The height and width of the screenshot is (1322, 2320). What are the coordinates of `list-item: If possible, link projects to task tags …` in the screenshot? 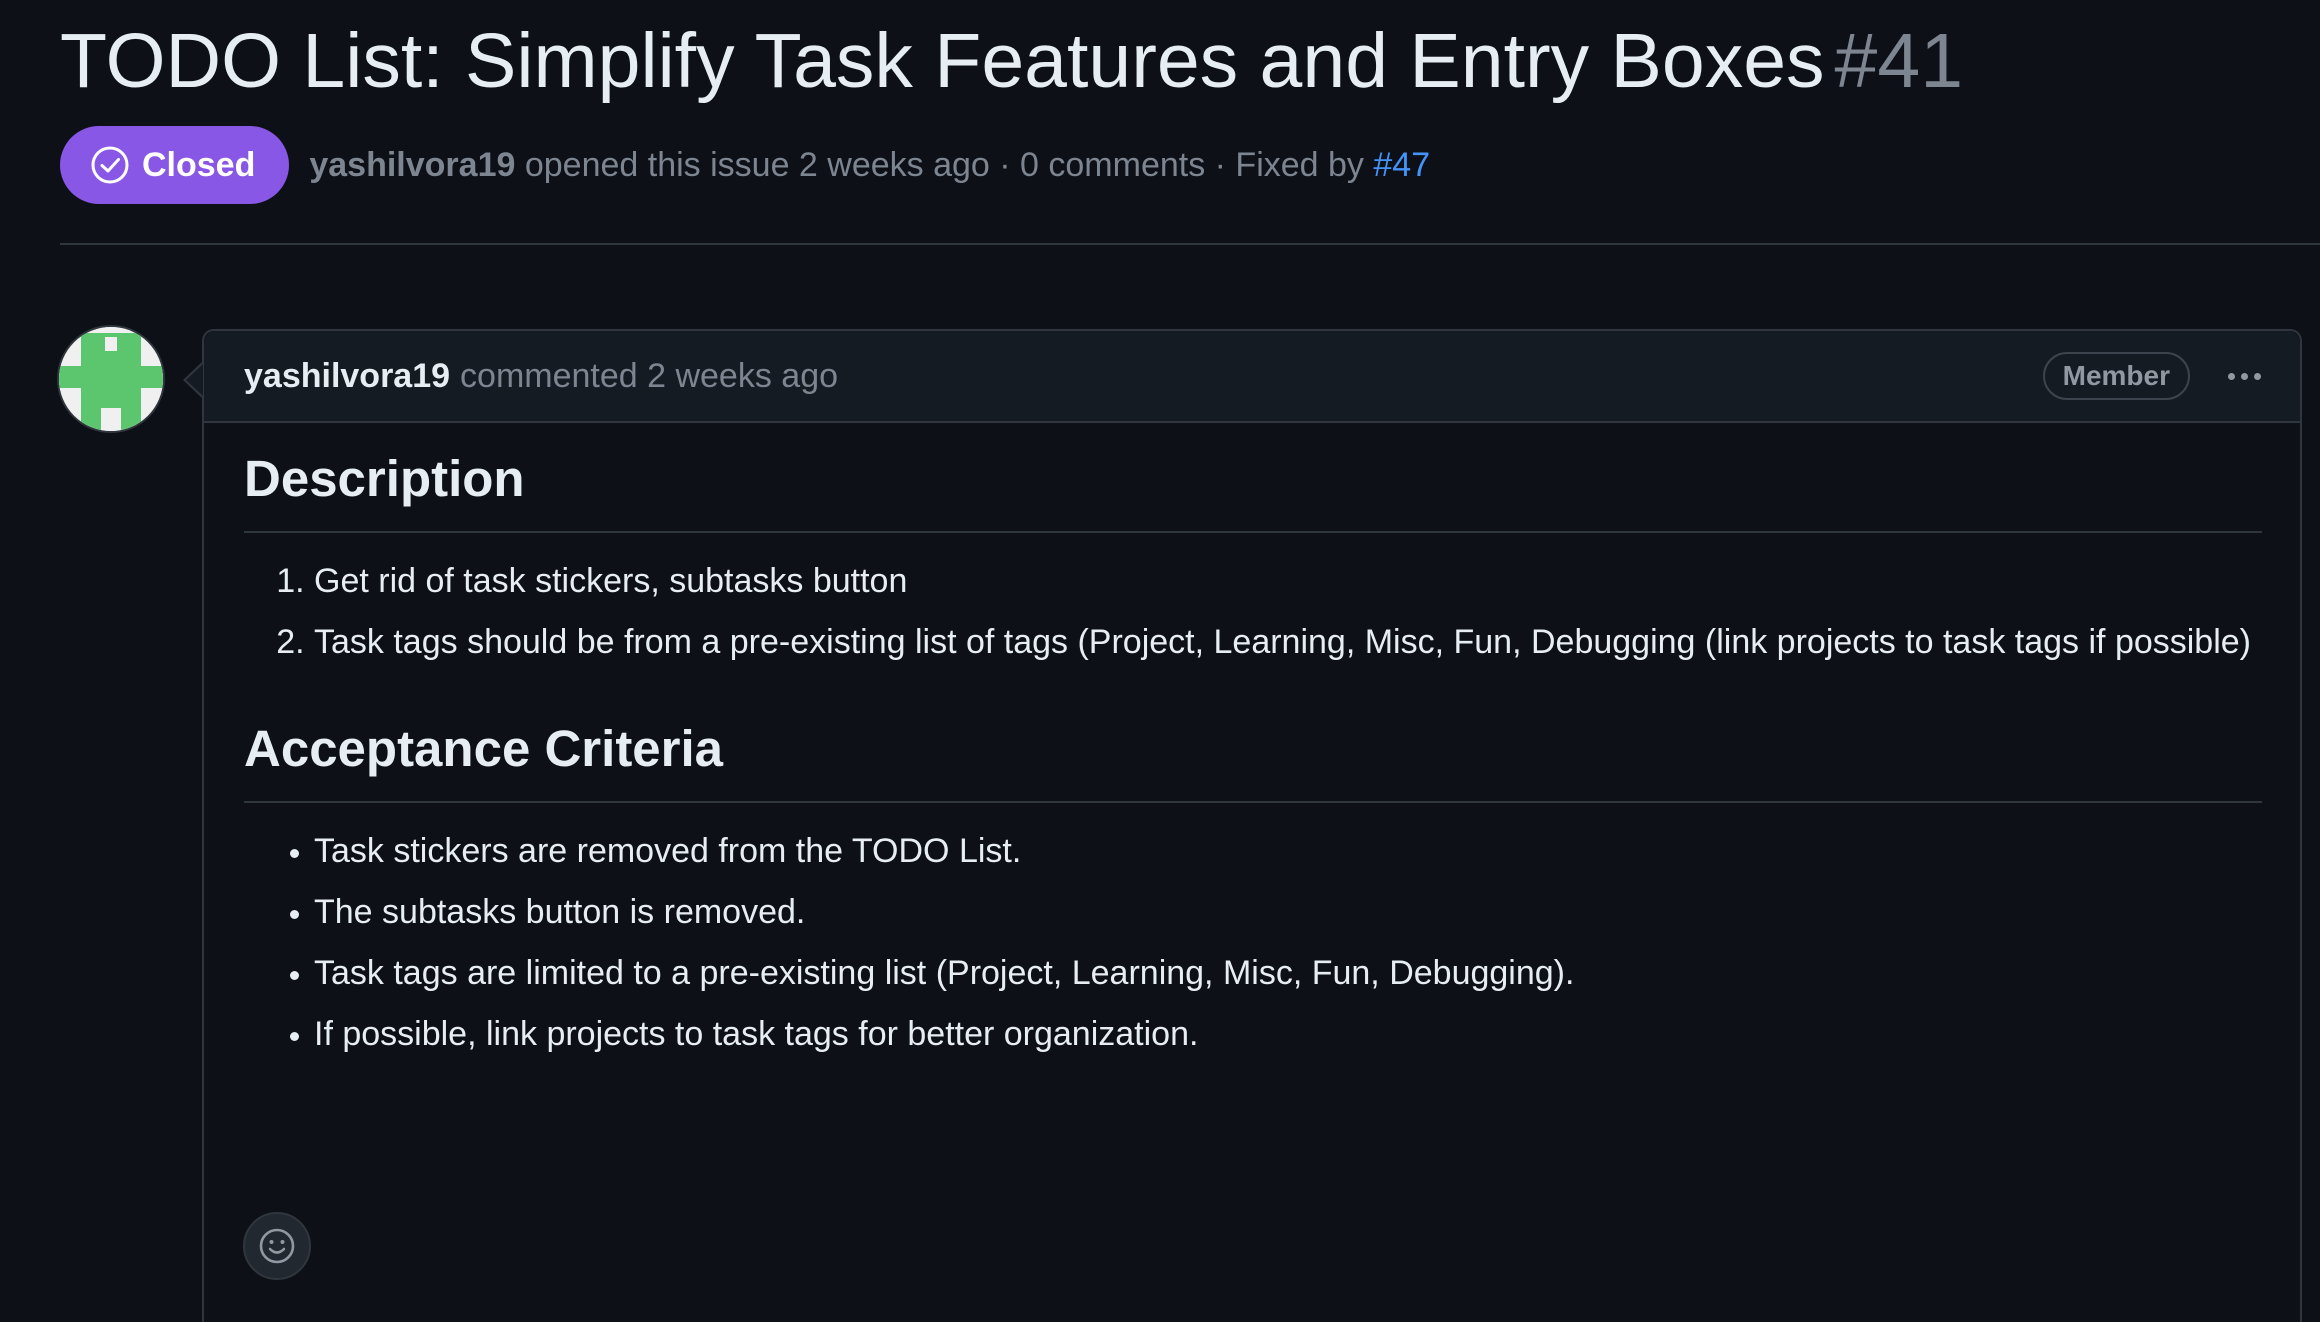 It's located at (1288, 1034).